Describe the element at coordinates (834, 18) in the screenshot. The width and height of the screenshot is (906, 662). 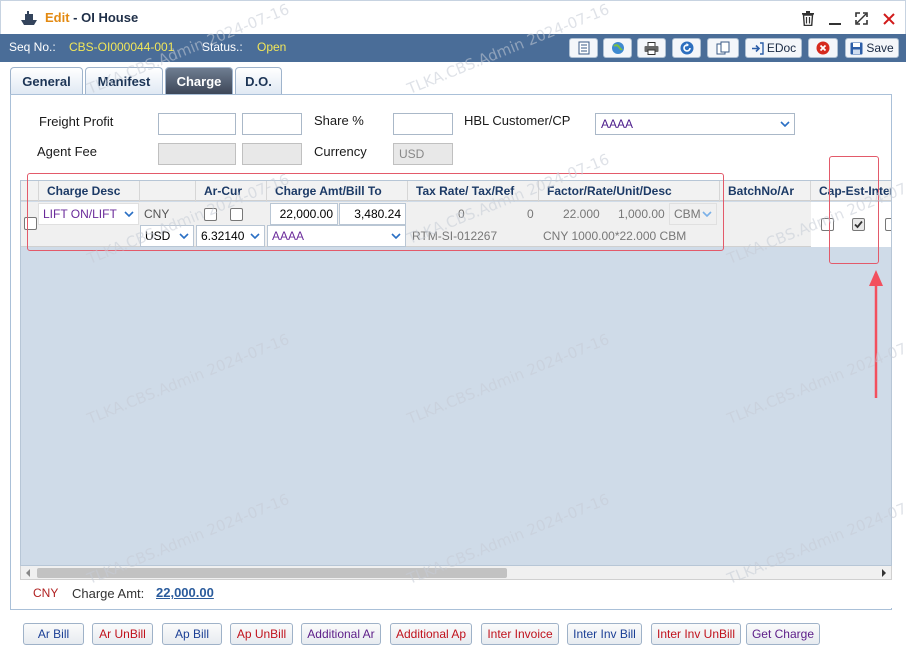
I see `minimize-icon` at that location.